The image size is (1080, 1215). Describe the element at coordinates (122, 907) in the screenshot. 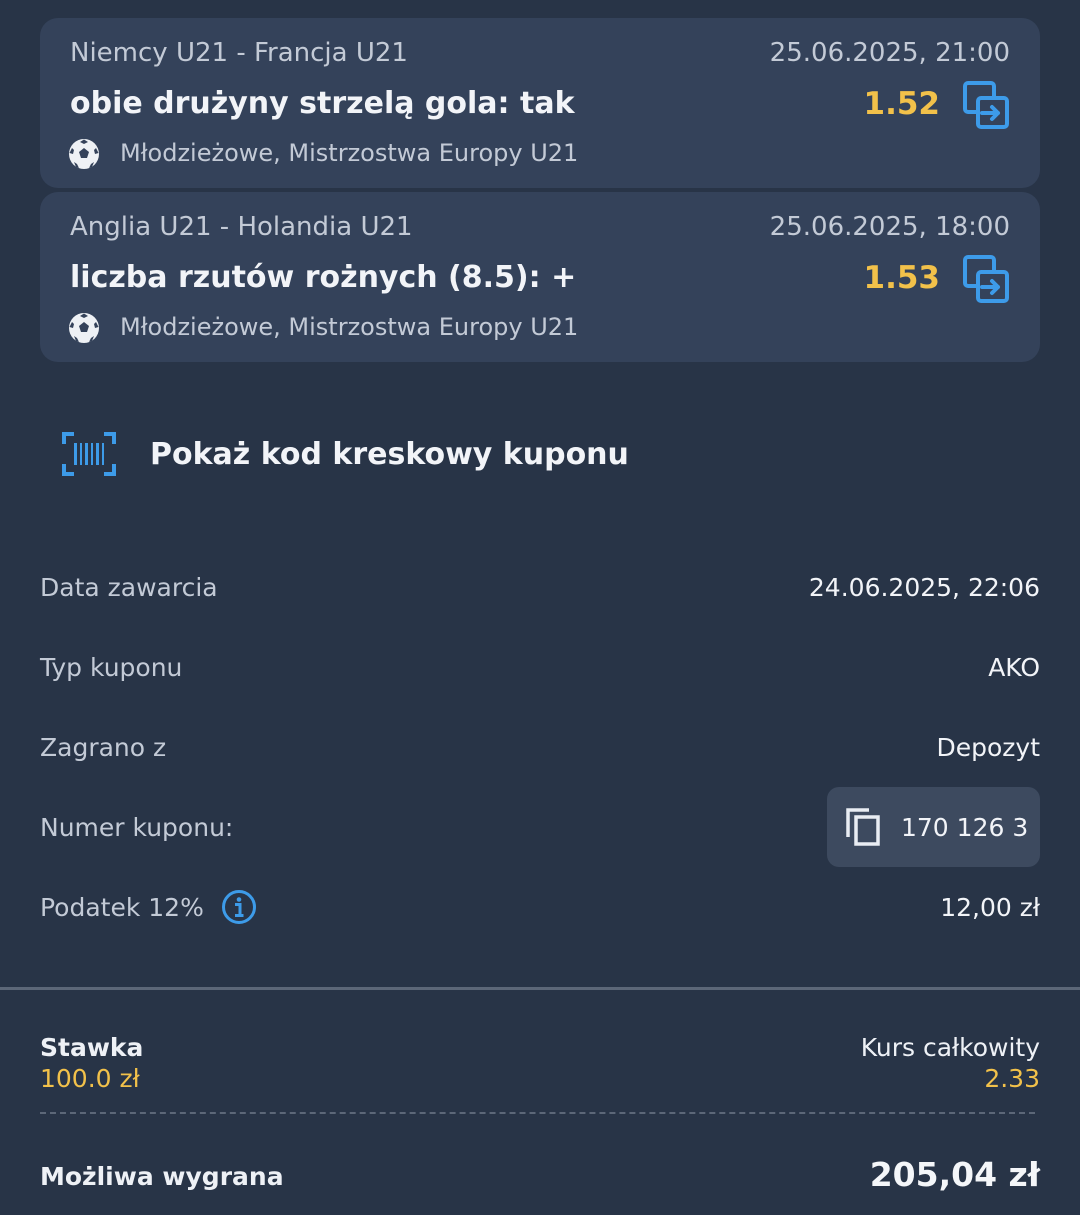

I see `tax-label: Podatek 12%` at that location.